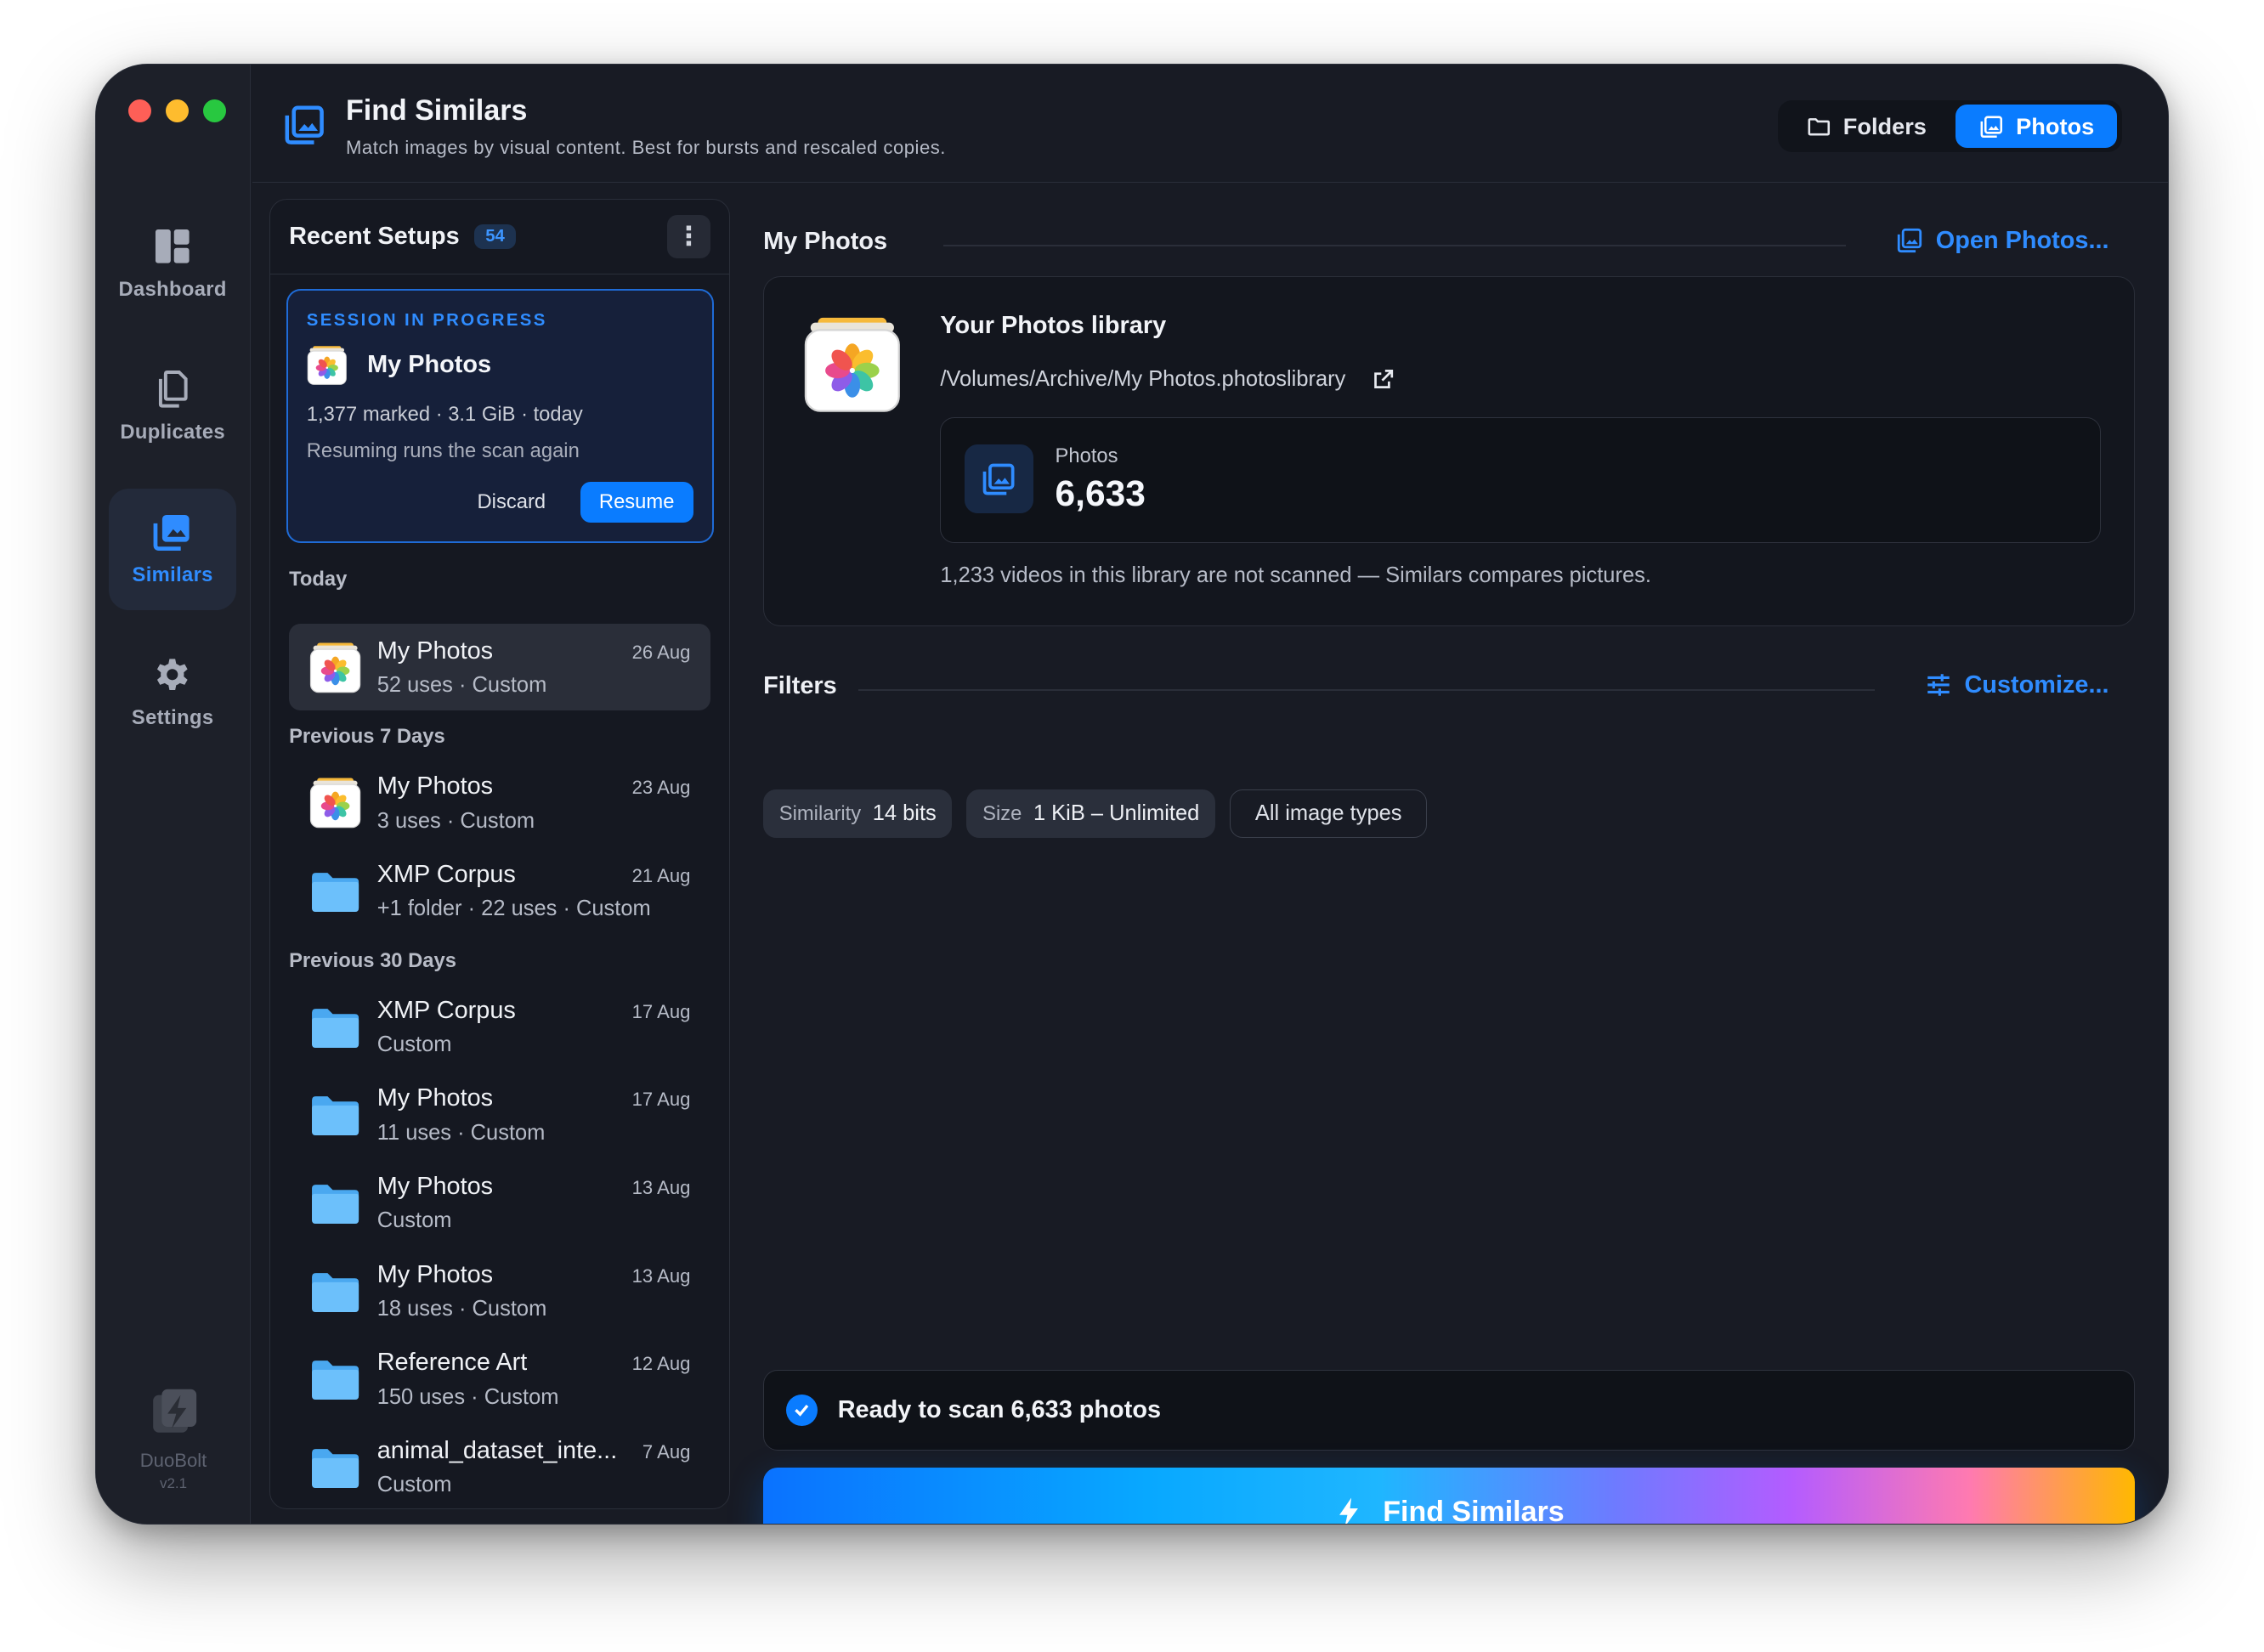 Image resolution: width=2264 pixels, height=1652 pixels. I want to click on size-chip: Size 1 KiB – Unlimited, so click(1090, 814).